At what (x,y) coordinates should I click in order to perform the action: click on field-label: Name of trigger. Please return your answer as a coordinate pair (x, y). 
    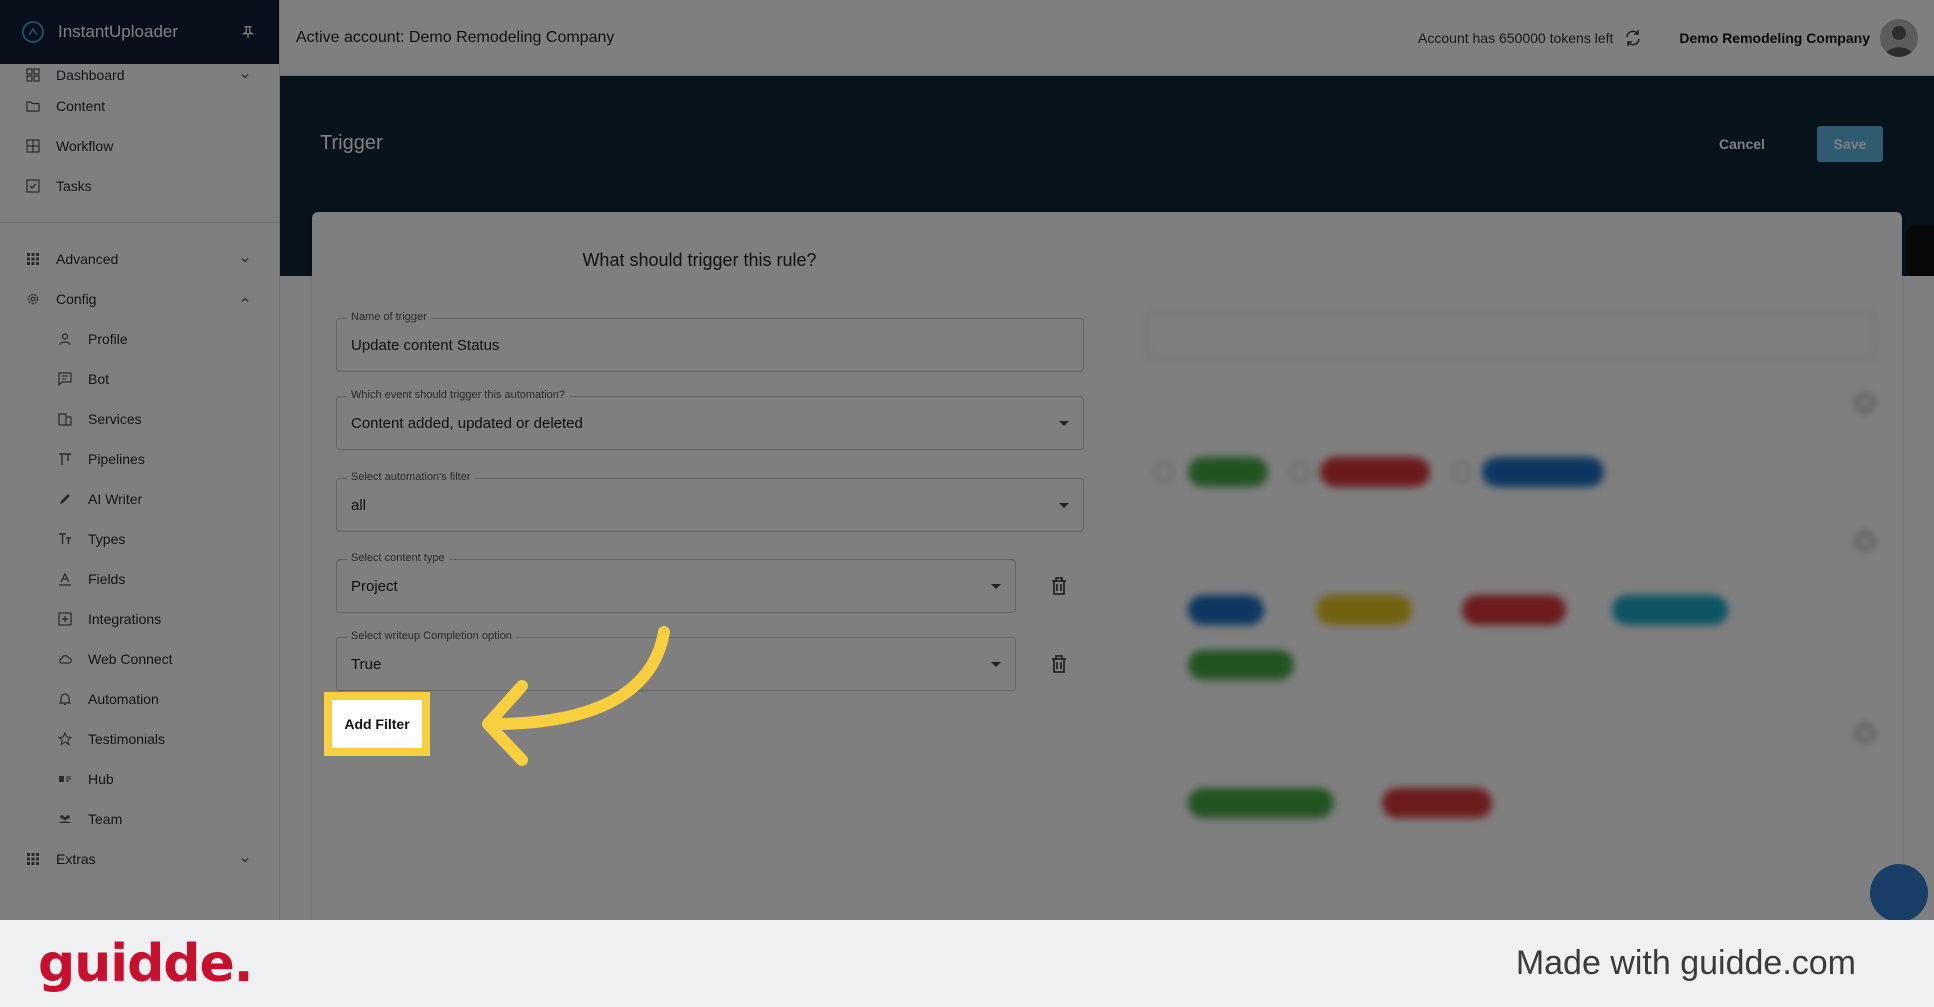
    Looking at the image, I should click on (389, 317).